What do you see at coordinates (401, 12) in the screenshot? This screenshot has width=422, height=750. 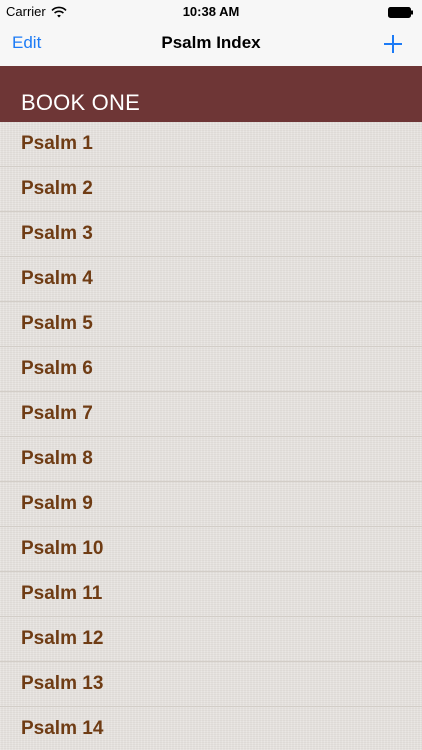 I see `battery-icon` at bounding box center [401, 12].